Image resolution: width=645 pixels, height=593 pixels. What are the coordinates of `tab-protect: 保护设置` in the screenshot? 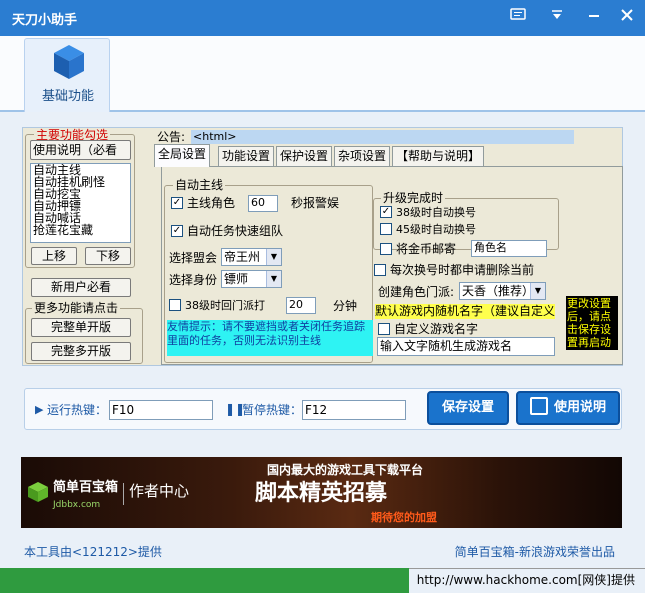 It's located at (304, 156).